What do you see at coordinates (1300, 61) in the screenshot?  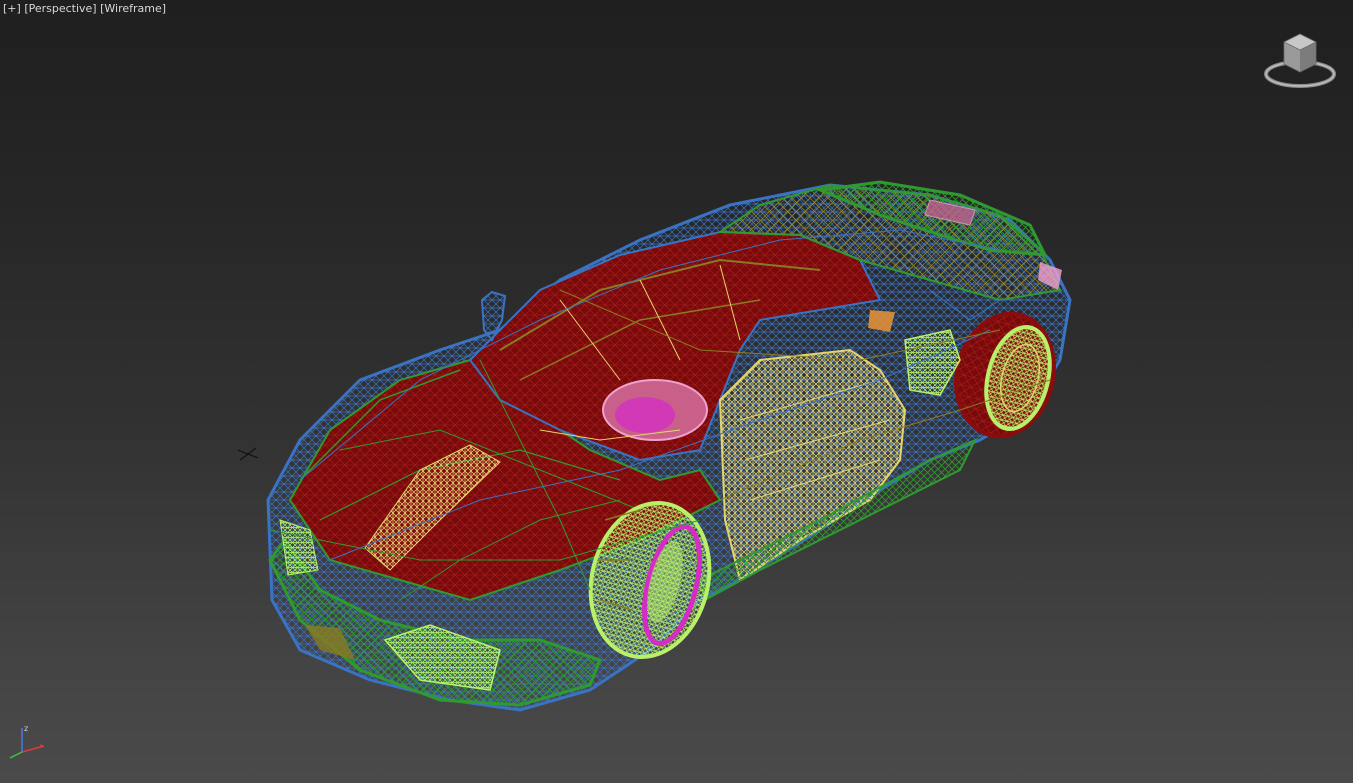 I see `viewcube-icon` at bounding box center [1300, 61].